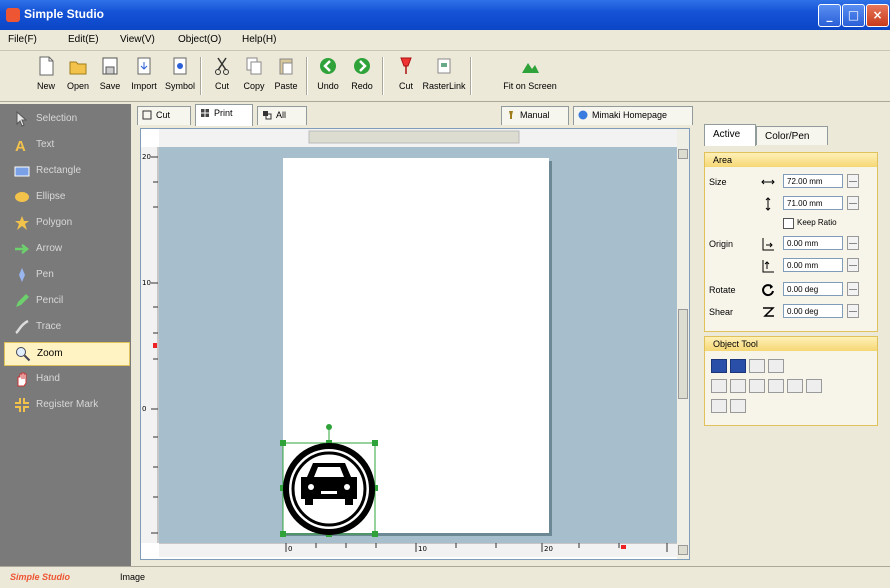  I want to click on menu-view: View(V), so click(137, 39).